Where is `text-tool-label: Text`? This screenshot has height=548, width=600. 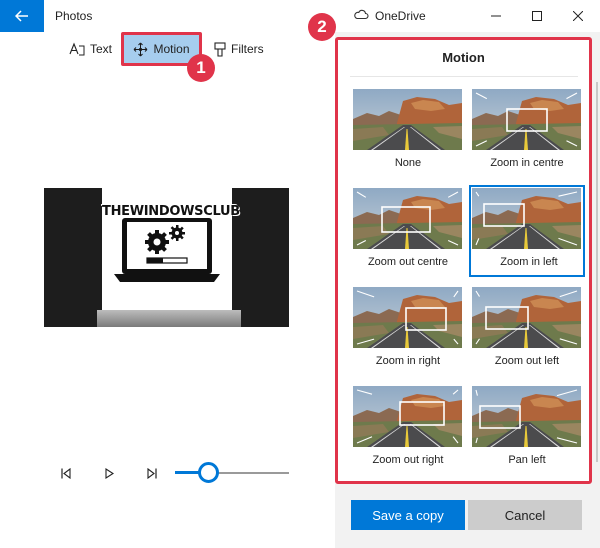 text-tool-label: Text is located at coordinates (101, 49).